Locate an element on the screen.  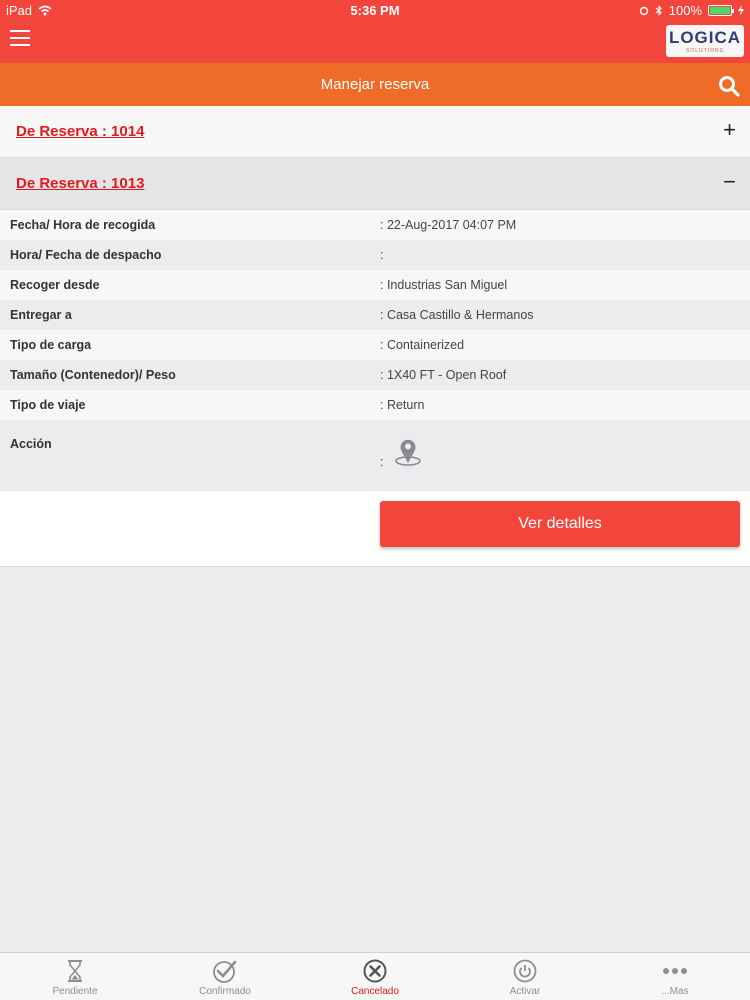
status-time: 5:36 PM is located at coordinates (375, 10).